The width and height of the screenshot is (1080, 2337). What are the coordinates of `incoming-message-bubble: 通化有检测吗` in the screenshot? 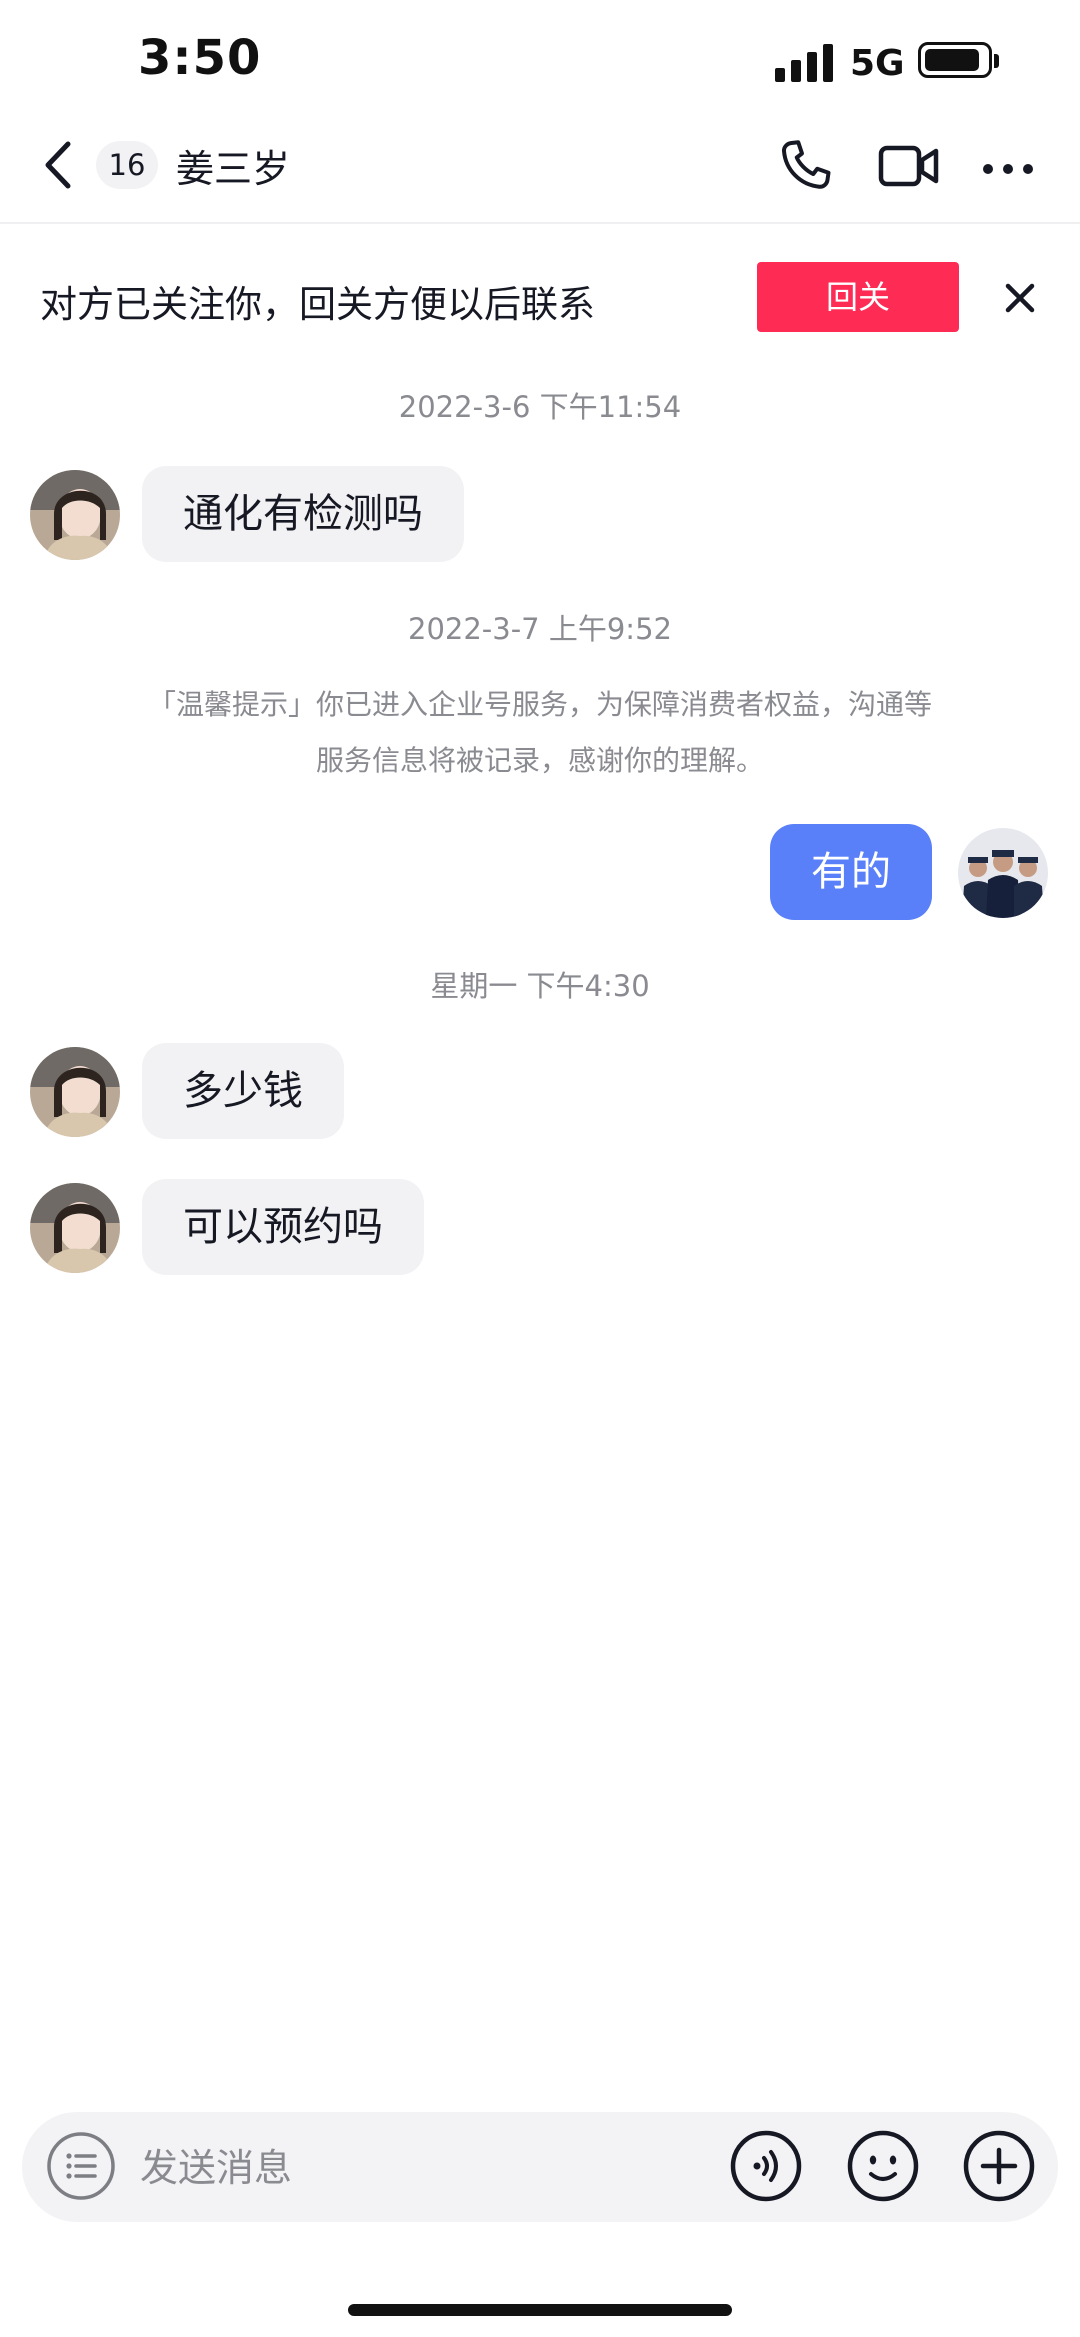 It's located at (303, 514).